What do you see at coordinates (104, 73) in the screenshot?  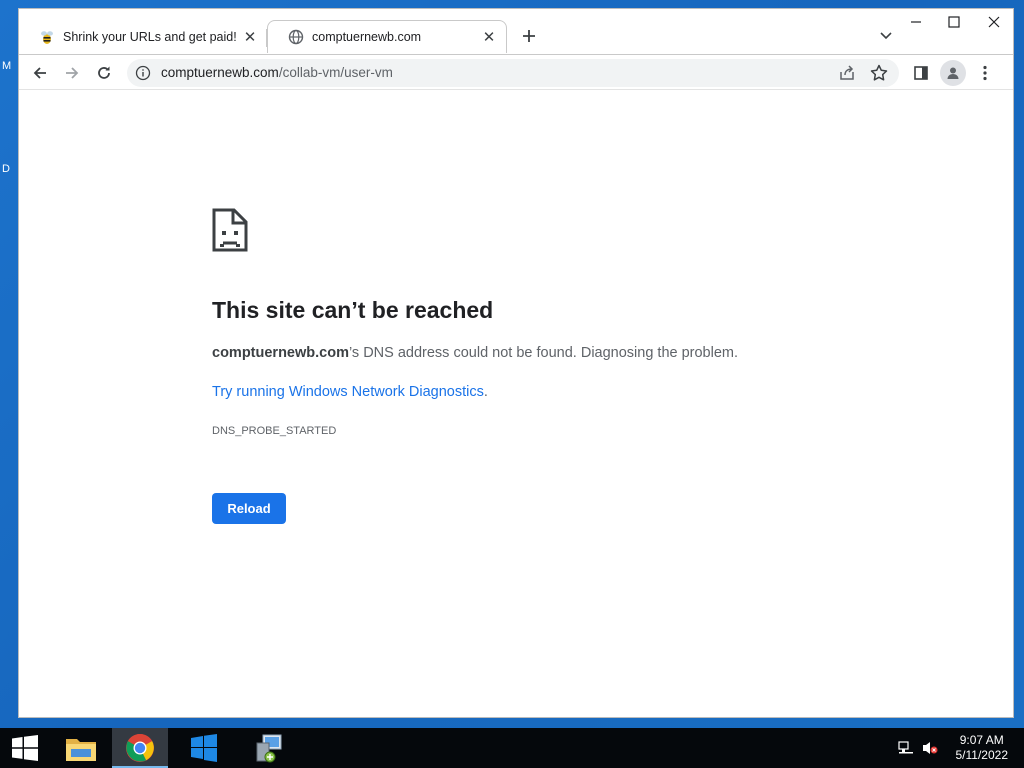 I see `reload-icon` at bounding box center [104, 73].